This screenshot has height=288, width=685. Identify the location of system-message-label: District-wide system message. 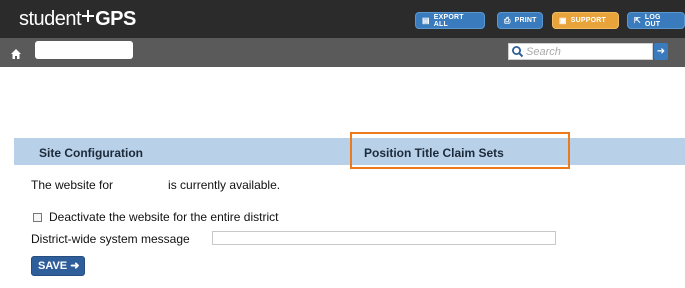
(110, 239).